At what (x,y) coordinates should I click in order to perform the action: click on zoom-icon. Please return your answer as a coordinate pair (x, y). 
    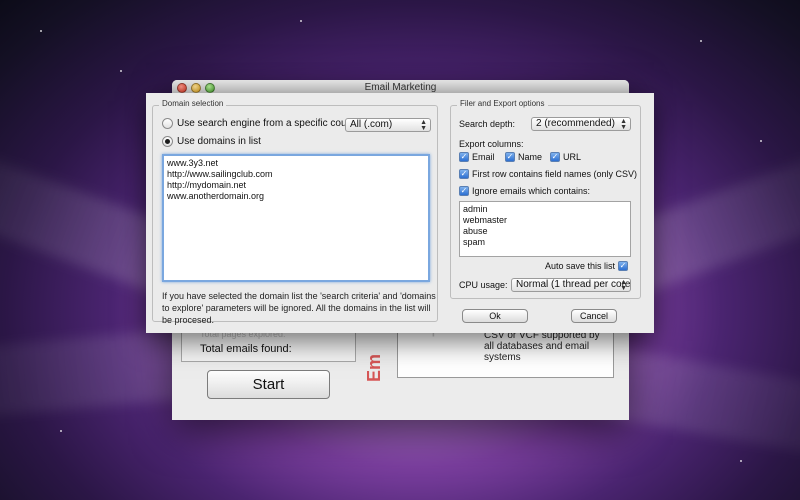
    Looking at the image, I should click on (210, 88).